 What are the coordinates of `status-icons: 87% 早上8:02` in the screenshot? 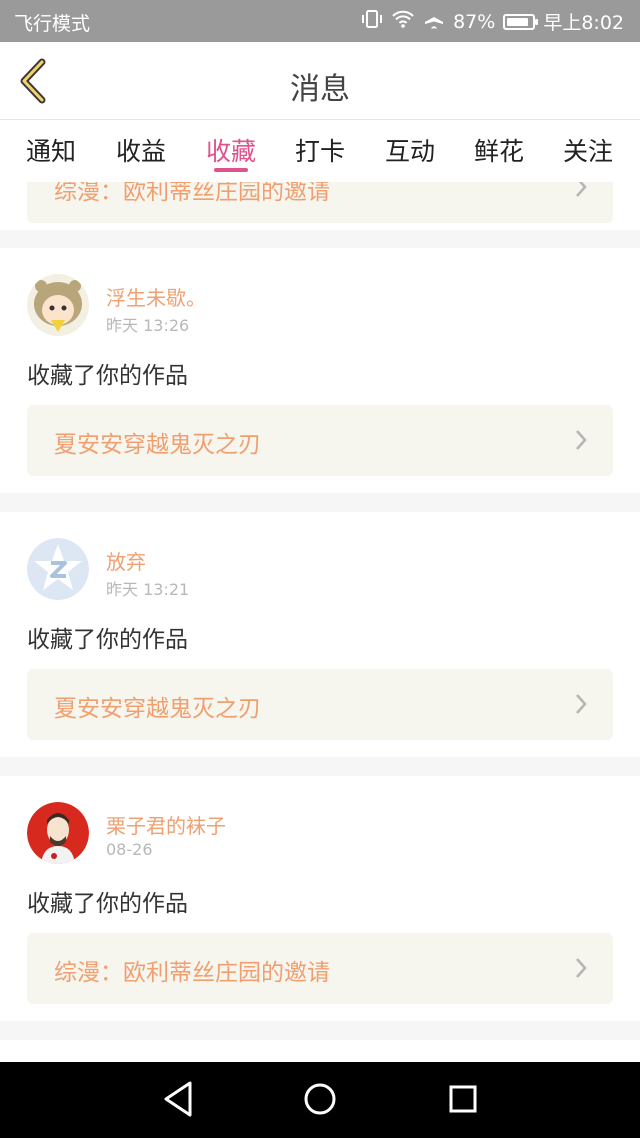 It's located at (492, 21).